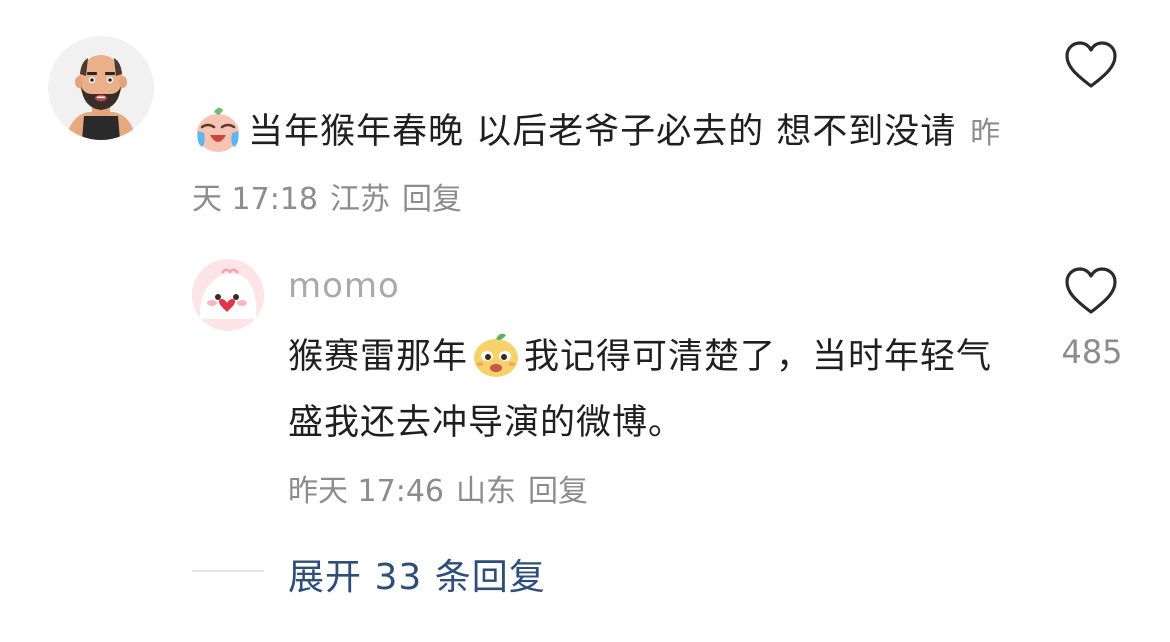 Image resolution: width=1170 pixels, height=642 pixels. Describe the element at coordinates (360, 199) in the screenshot. I see `comment-location: 江苏` at that location.